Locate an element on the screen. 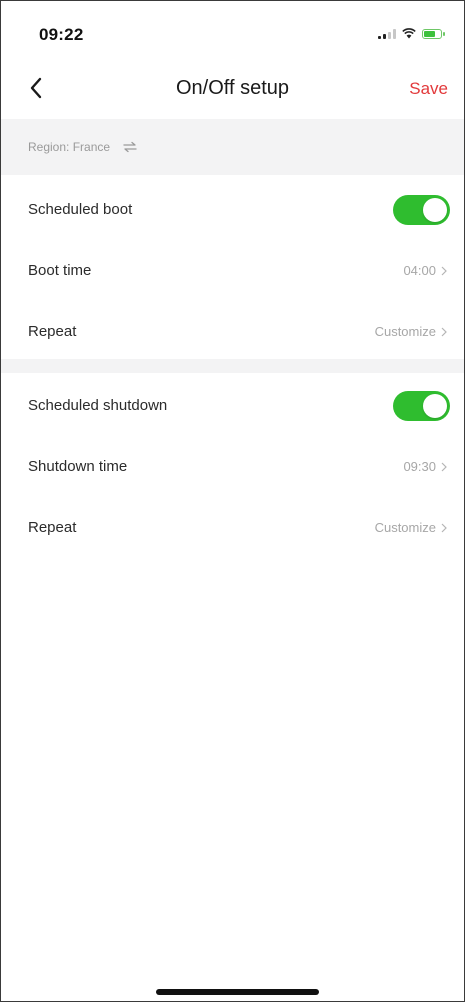 This screenshot has width=465, height=1002. scheduled-boot-row: Scheduled boot is located at coordinates (232, 209).